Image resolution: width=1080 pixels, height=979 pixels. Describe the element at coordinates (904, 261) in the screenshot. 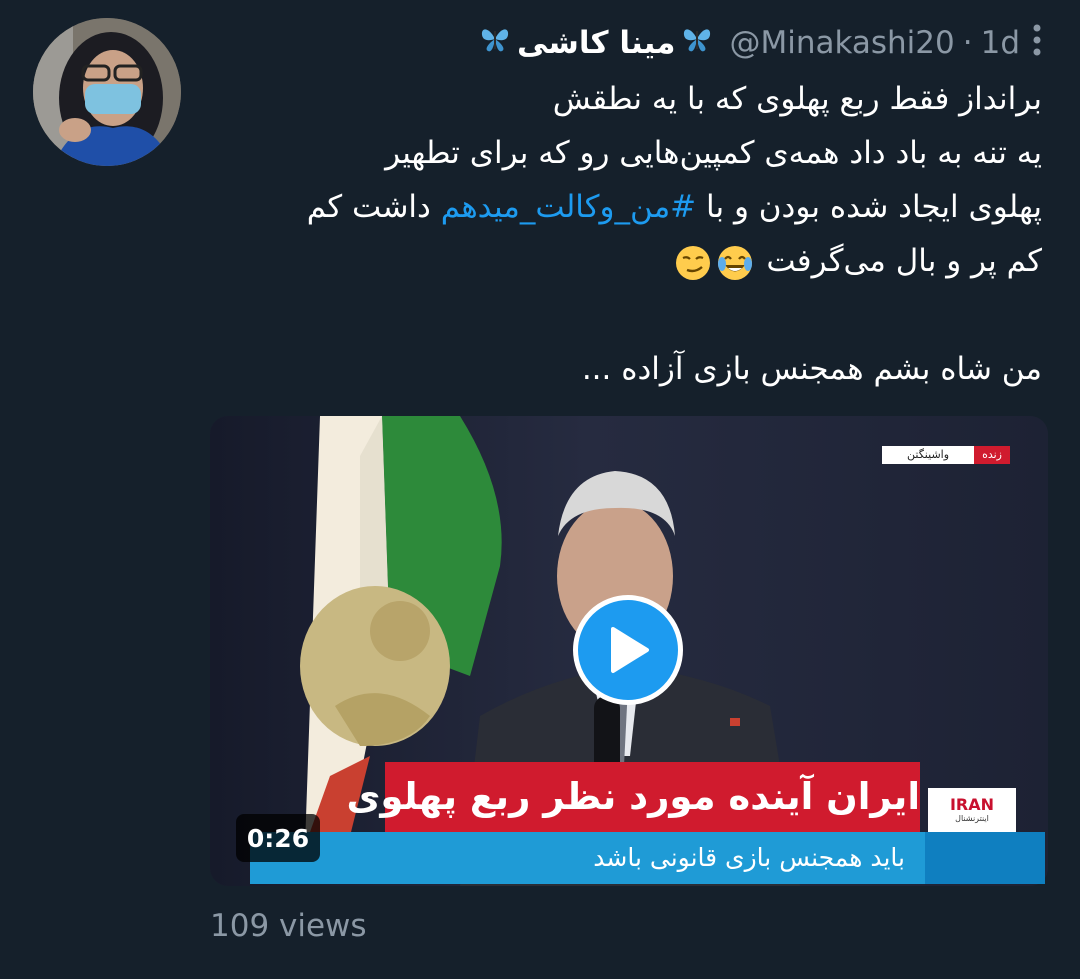

I see `tweet-line-part: کم پر و بال می‌گرفت` at that location.